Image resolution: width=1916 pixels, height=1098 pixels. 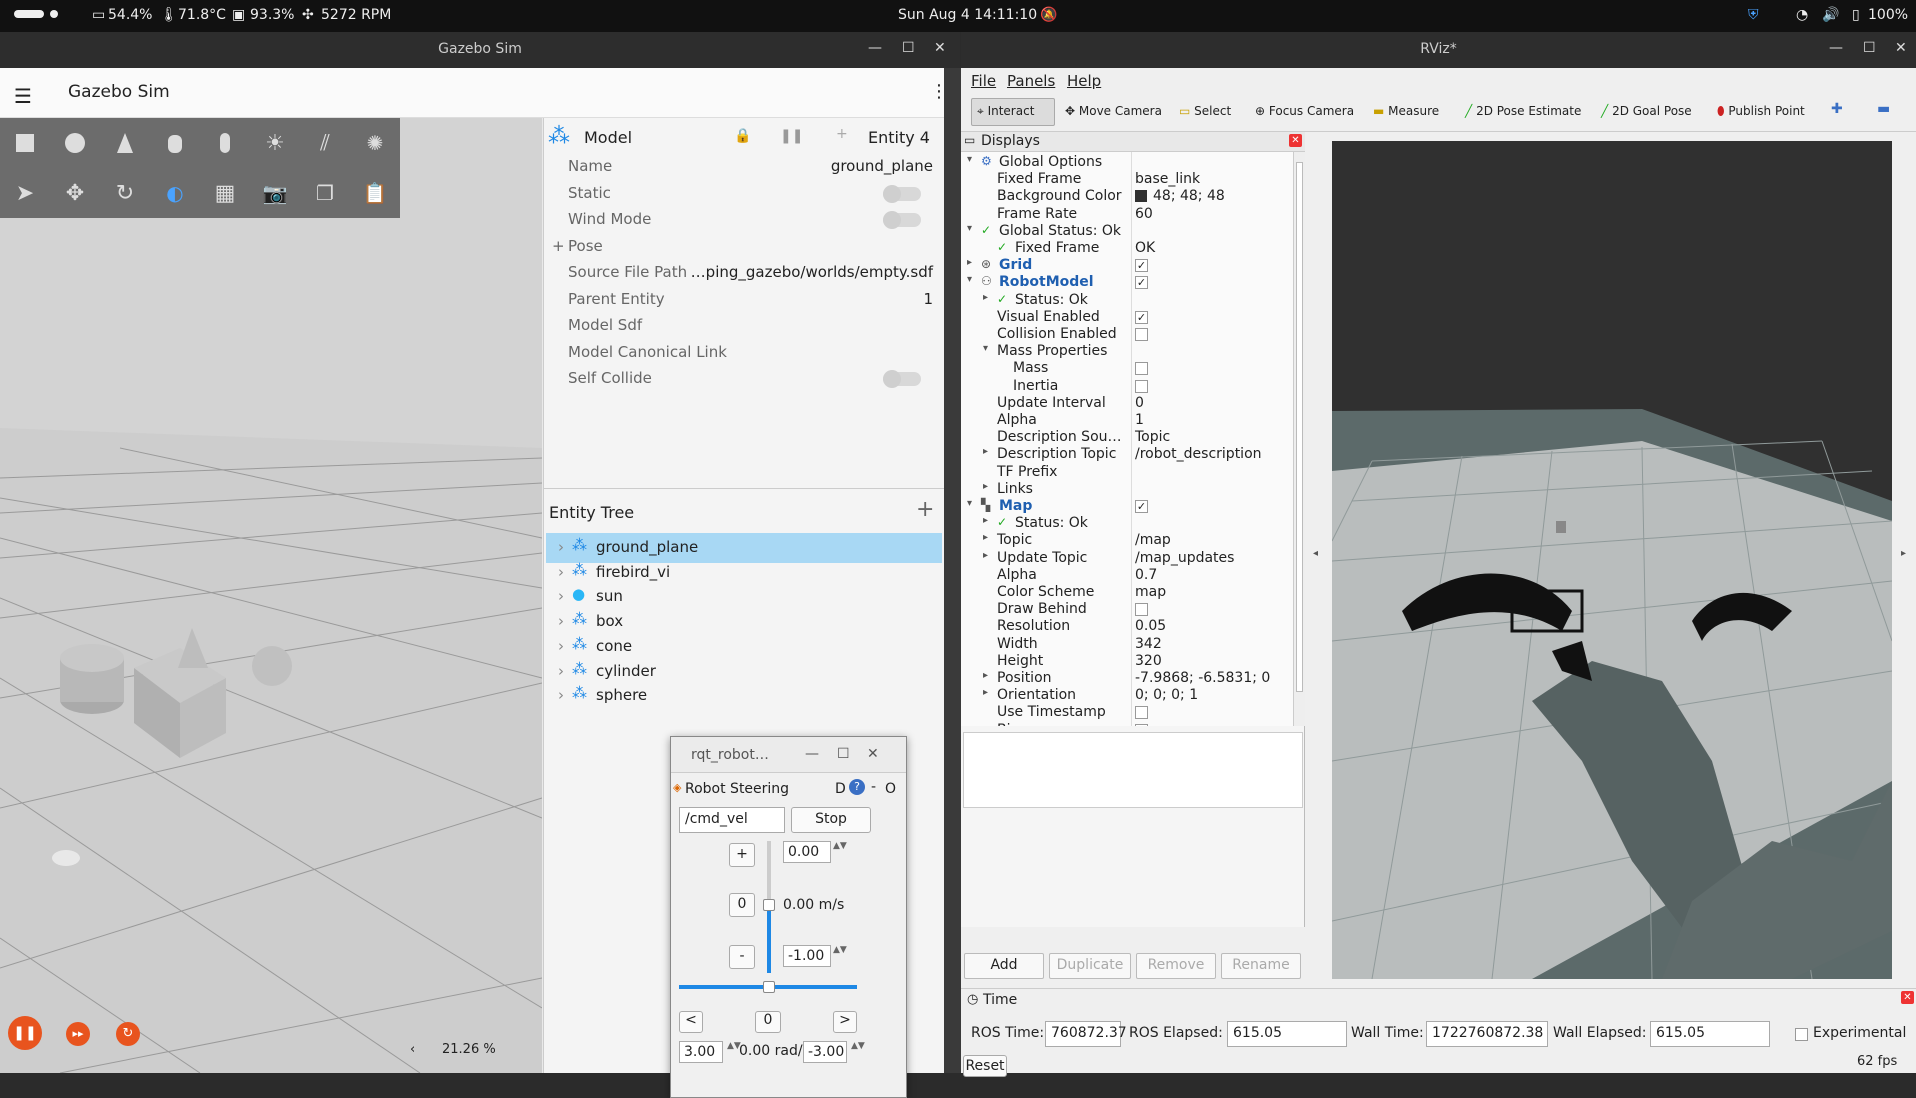 What do you see at coordinates (1830, 15) in the screenshot?
I see `volume-icon: 🔊` at bounding box center [1830, 15].